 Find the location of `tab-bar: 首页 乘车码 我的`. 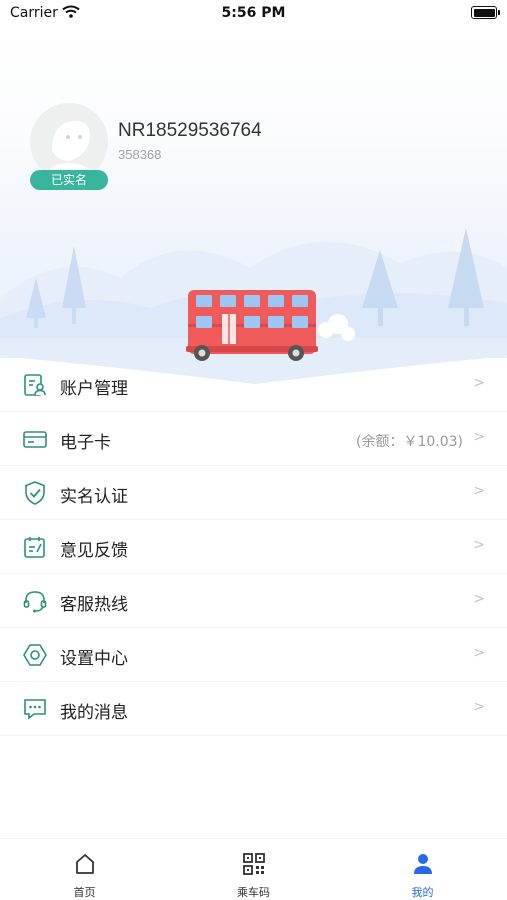

tab-bar: 首页 乘车码 我的 is located at coordinates (253, 869).